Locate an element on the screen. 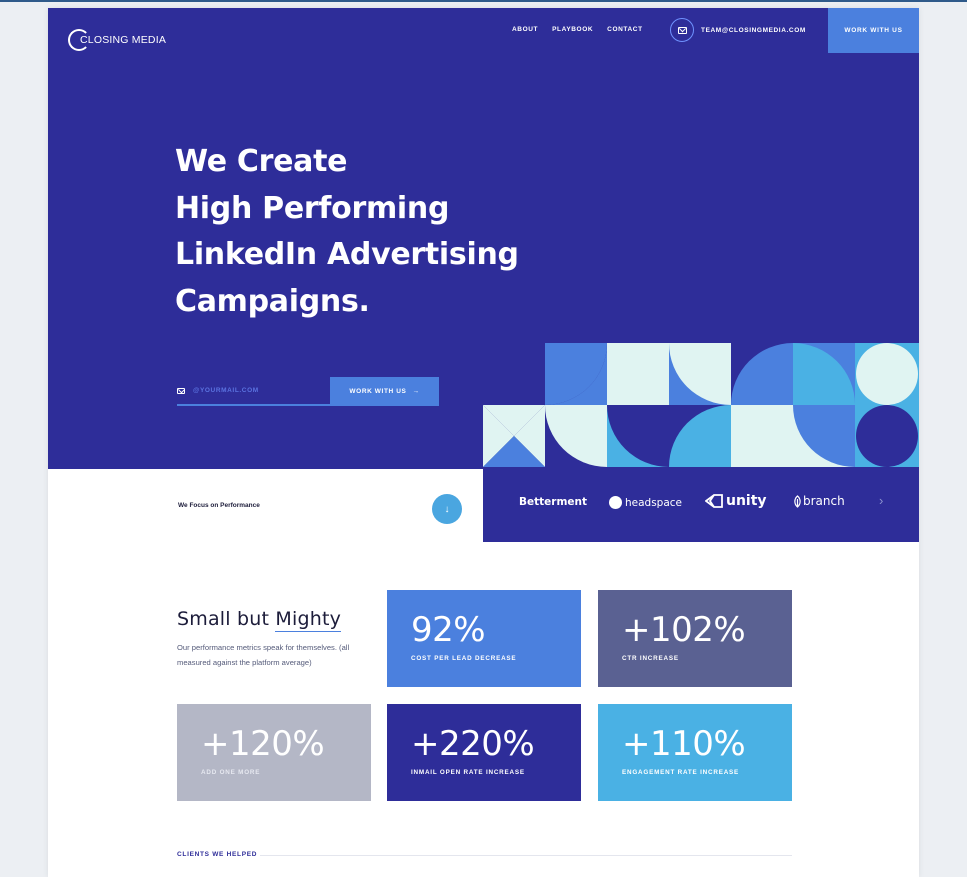 The height and width of the screenshot is (877, 967). branch-leaf-icon is located at coordinates (797, 501).